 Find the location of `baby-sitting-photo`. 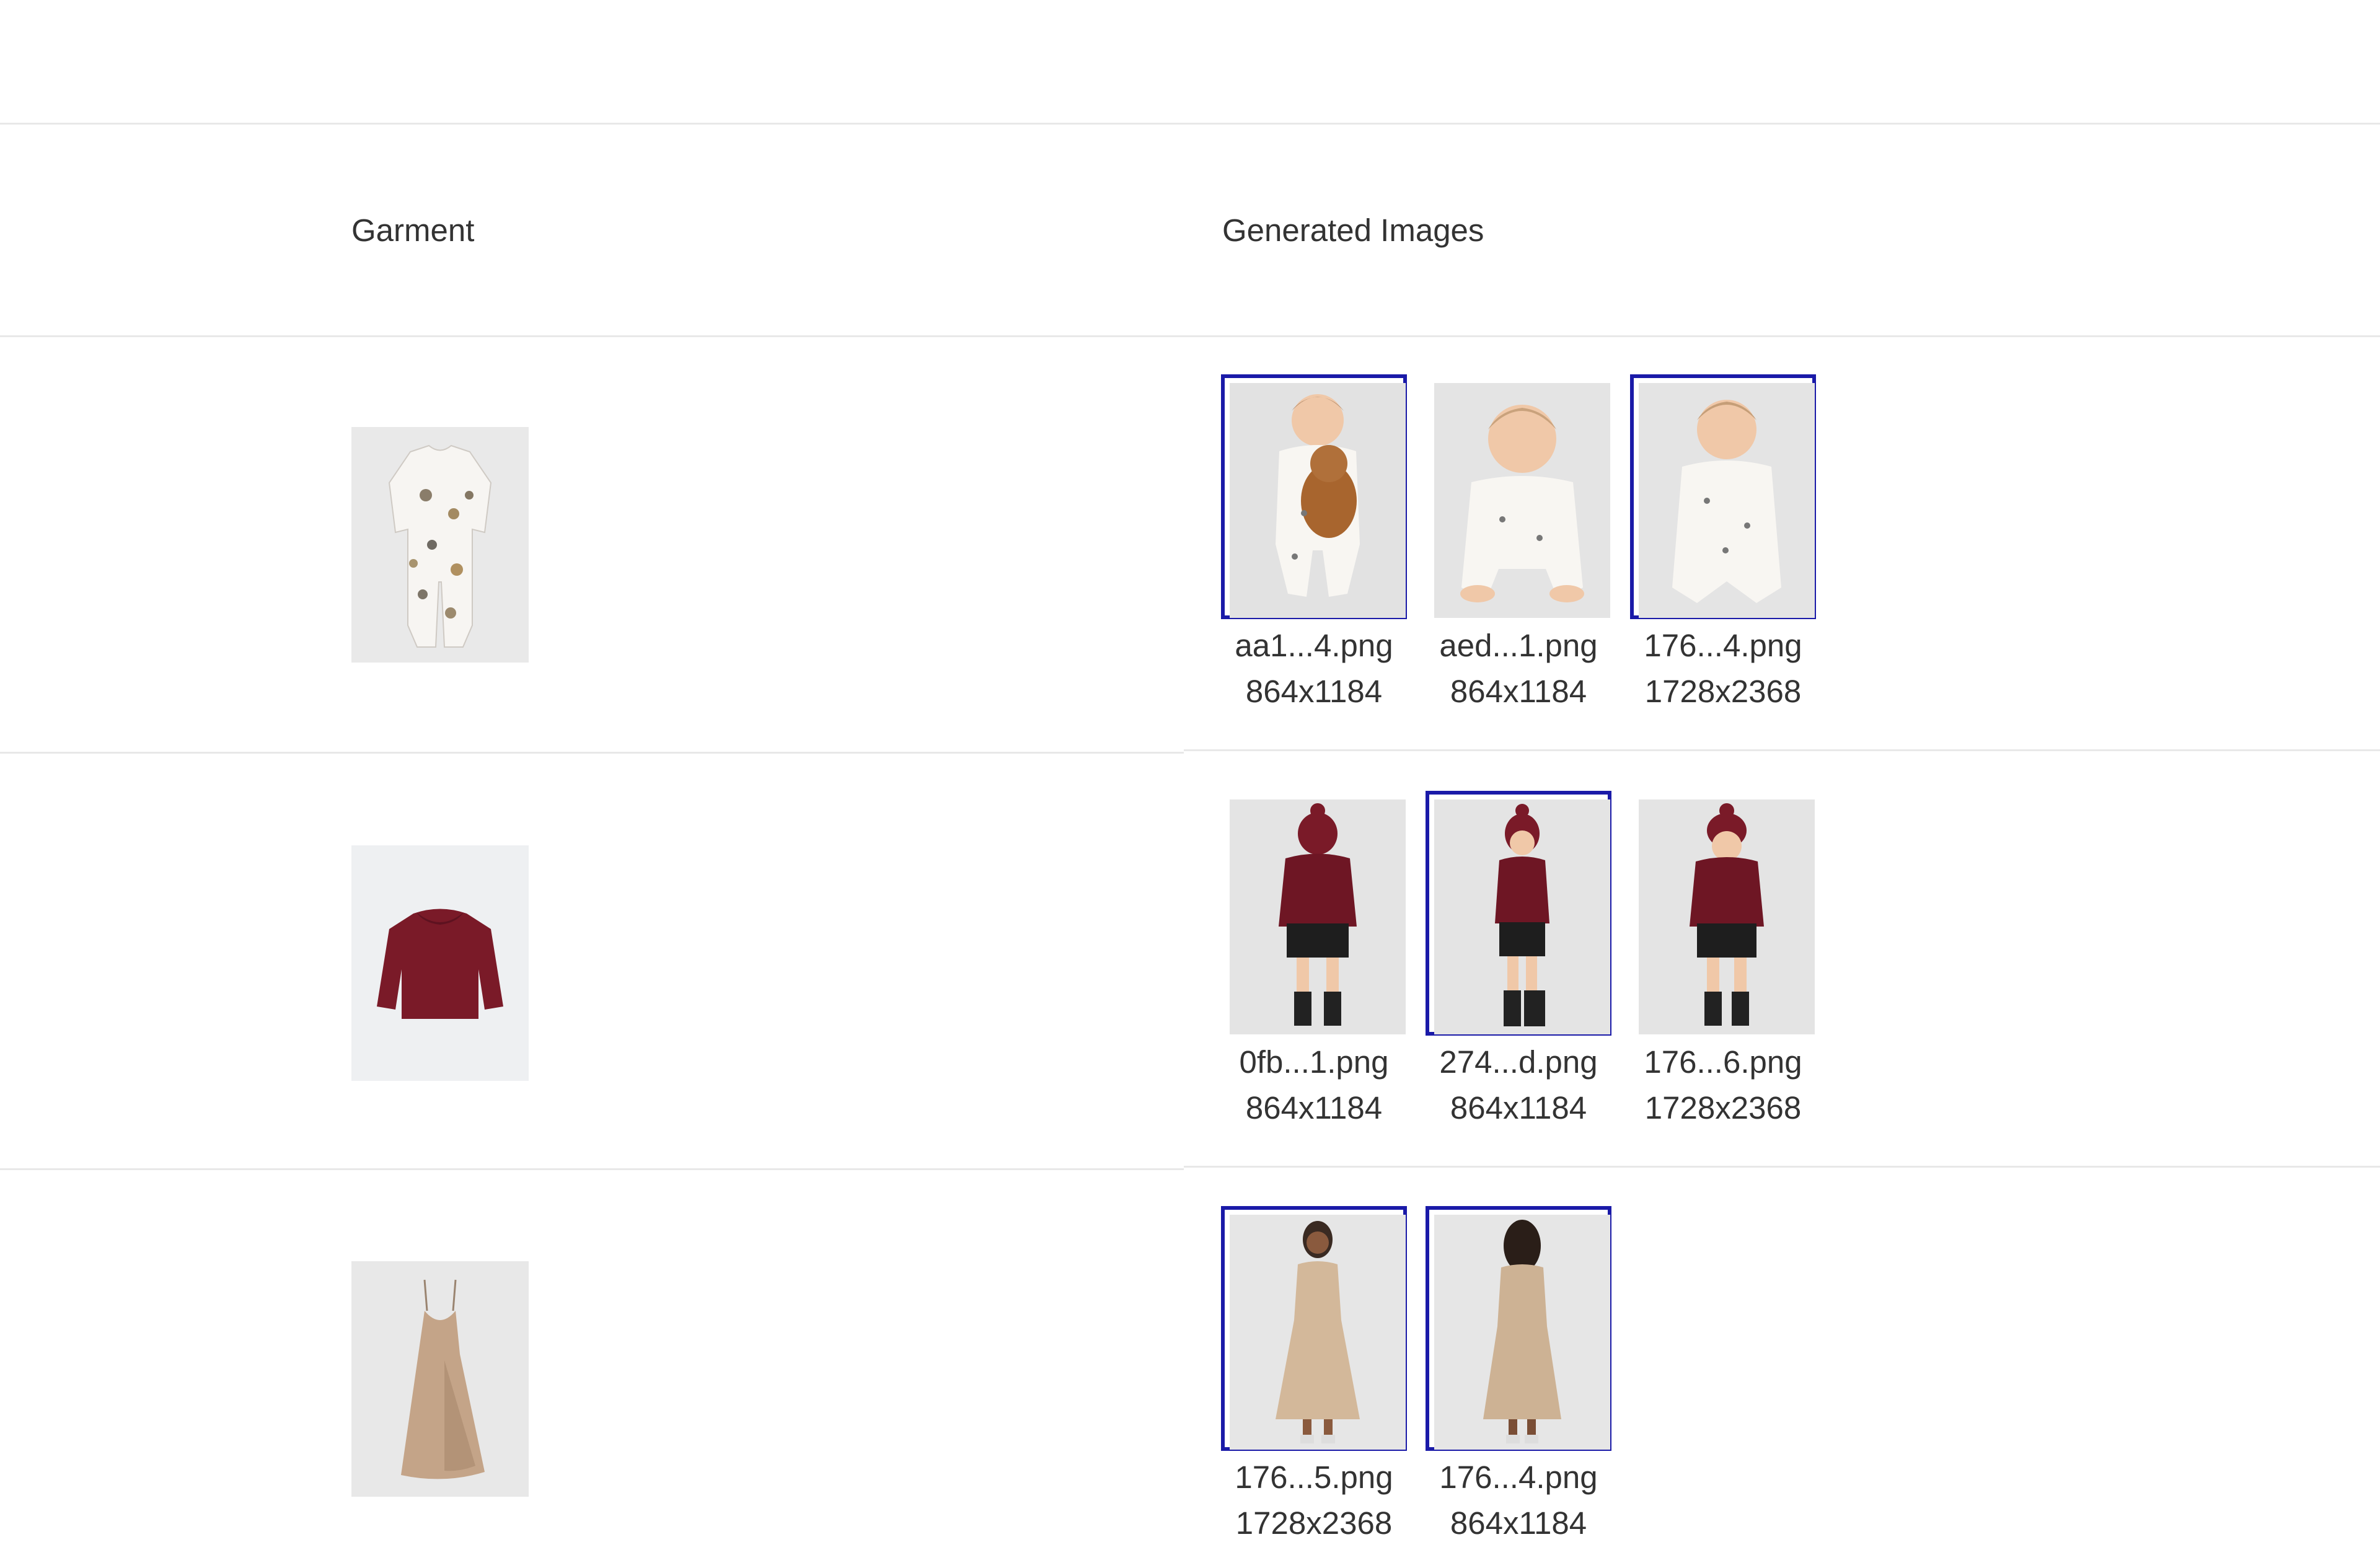

baby-sitting-photo is located at coordinates (1727, 500).